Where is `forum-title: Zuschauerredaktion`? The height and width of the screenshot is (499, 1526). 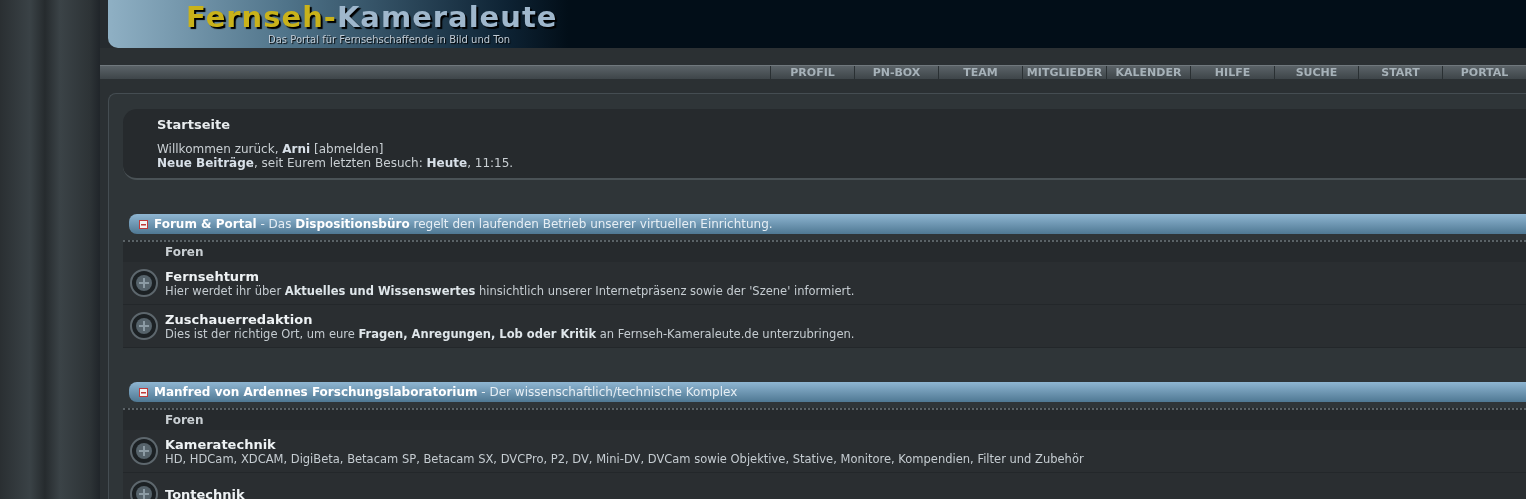 forum-title: Zuschauerredaktion is located at coordinates (510, 319).